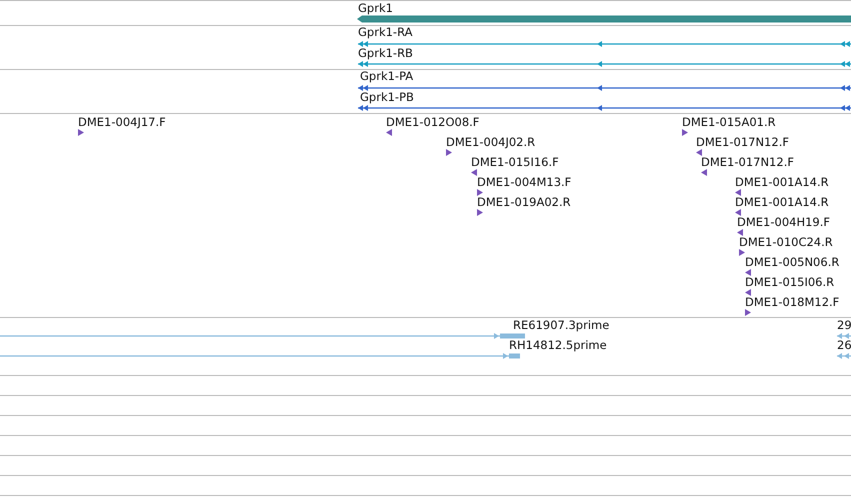 The width and height of the screenshot is (851, 500). What do you see at coordinates (387, 76) in the screenshot?
I see `feature-label: Gprk1-PA` at bounding box center [387, 76].